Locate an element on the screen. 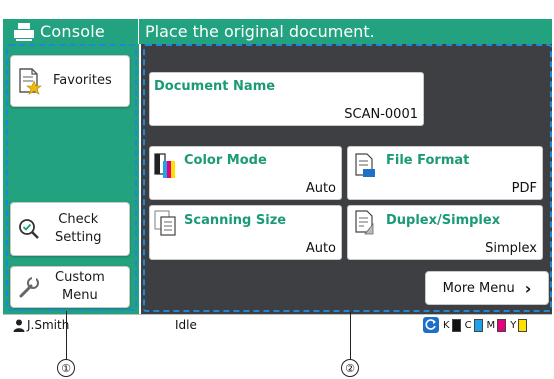  user-icon is located at coordinates (19, 325).